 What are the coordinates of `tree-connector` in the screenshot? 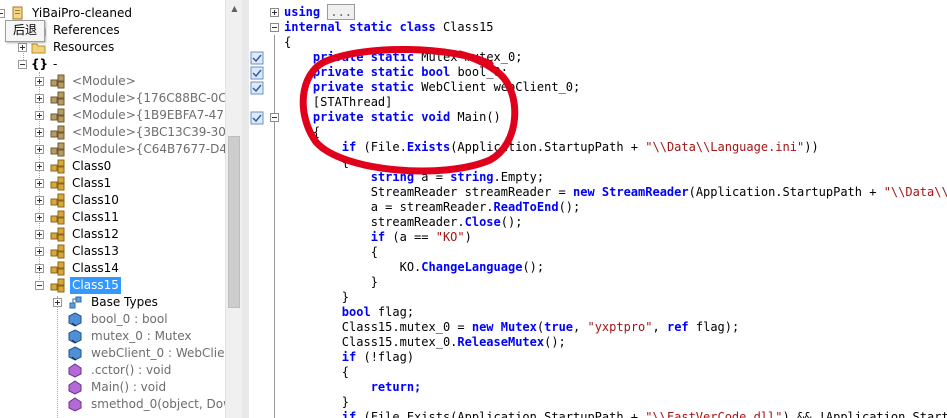 It's located at (57, 357).